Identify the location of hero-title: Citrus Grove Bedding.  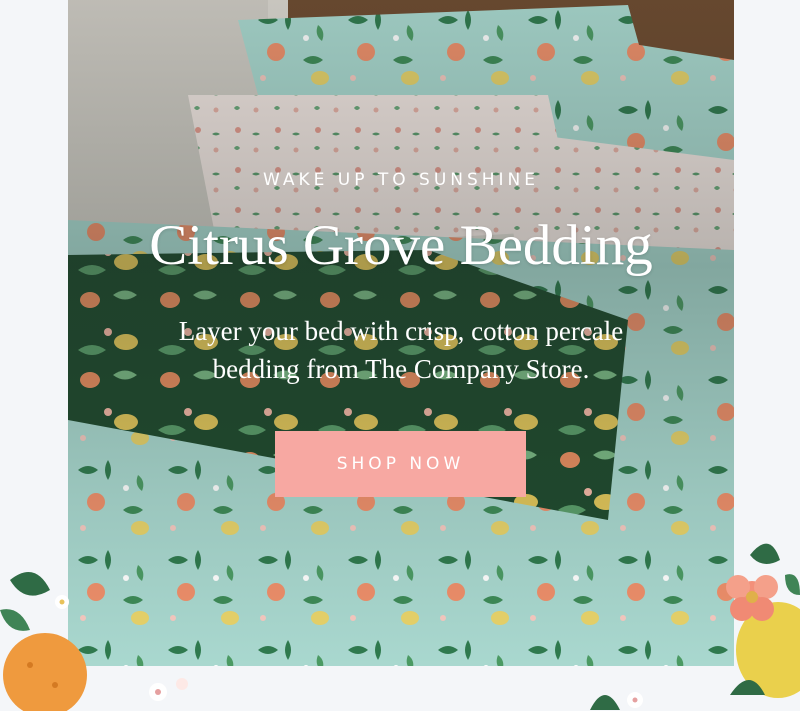
(401, 245).